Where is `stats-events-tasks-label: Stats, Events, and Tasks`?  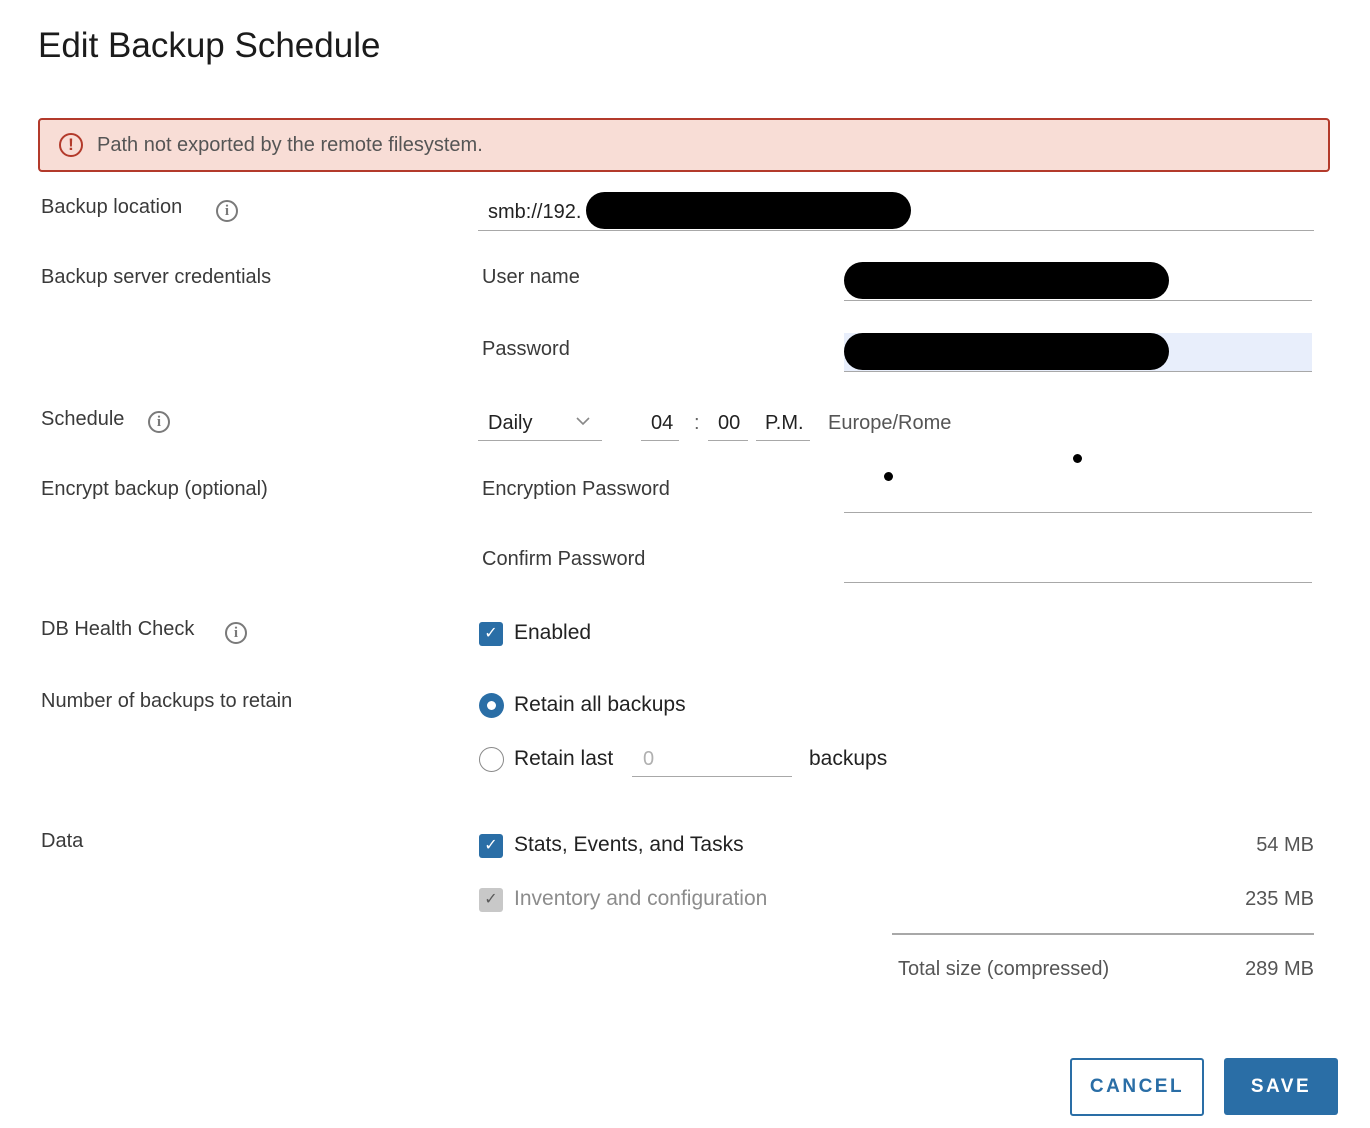
stats-events-tasks-label: Stats, Events, and Tasks is located at coordinates (629, 844).